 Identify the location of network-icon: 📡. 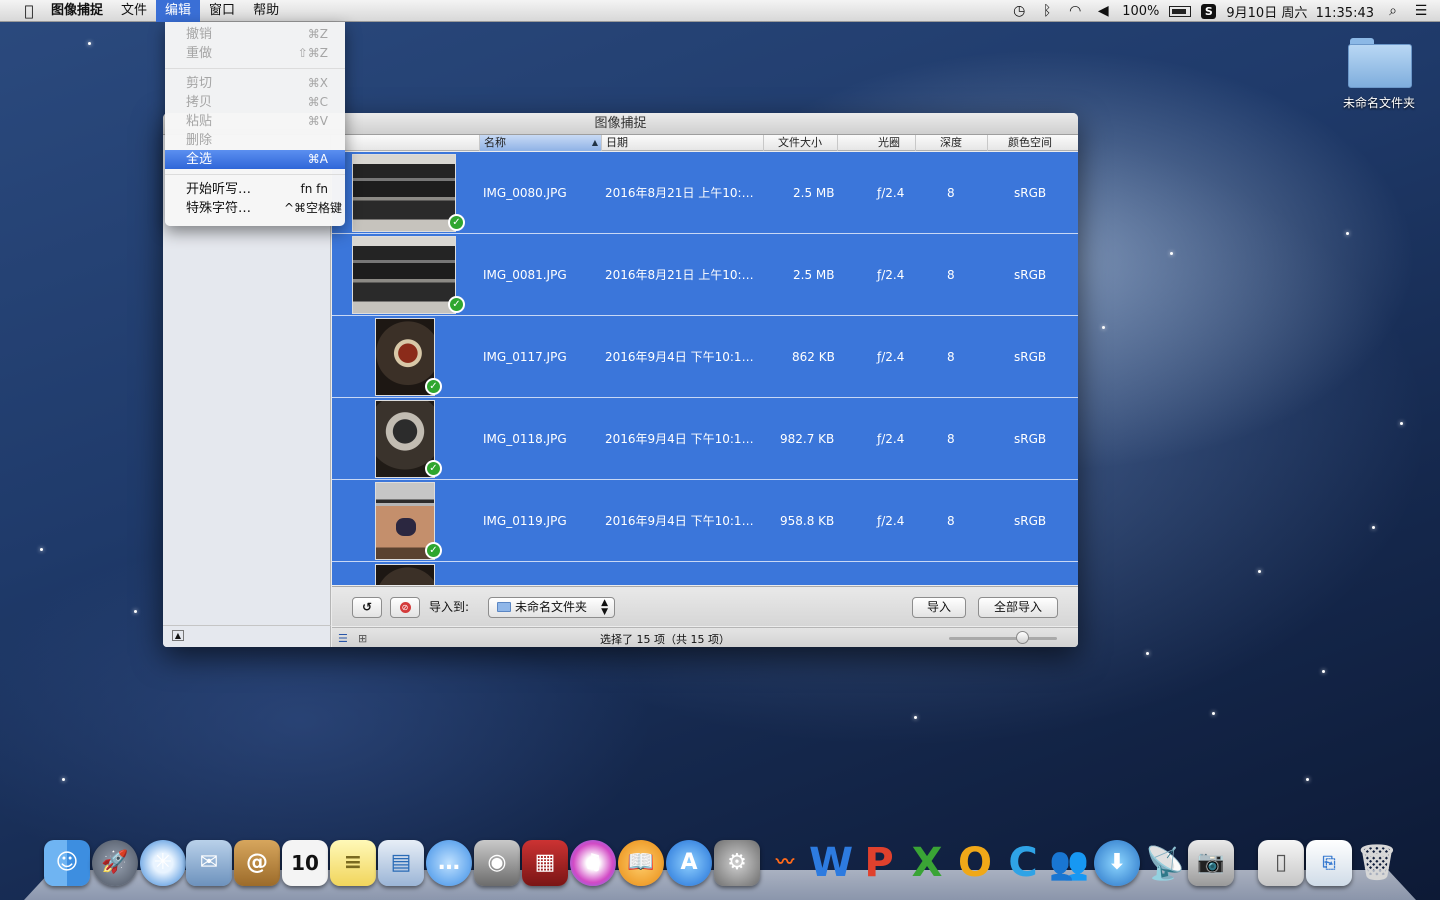
(1165, 863).